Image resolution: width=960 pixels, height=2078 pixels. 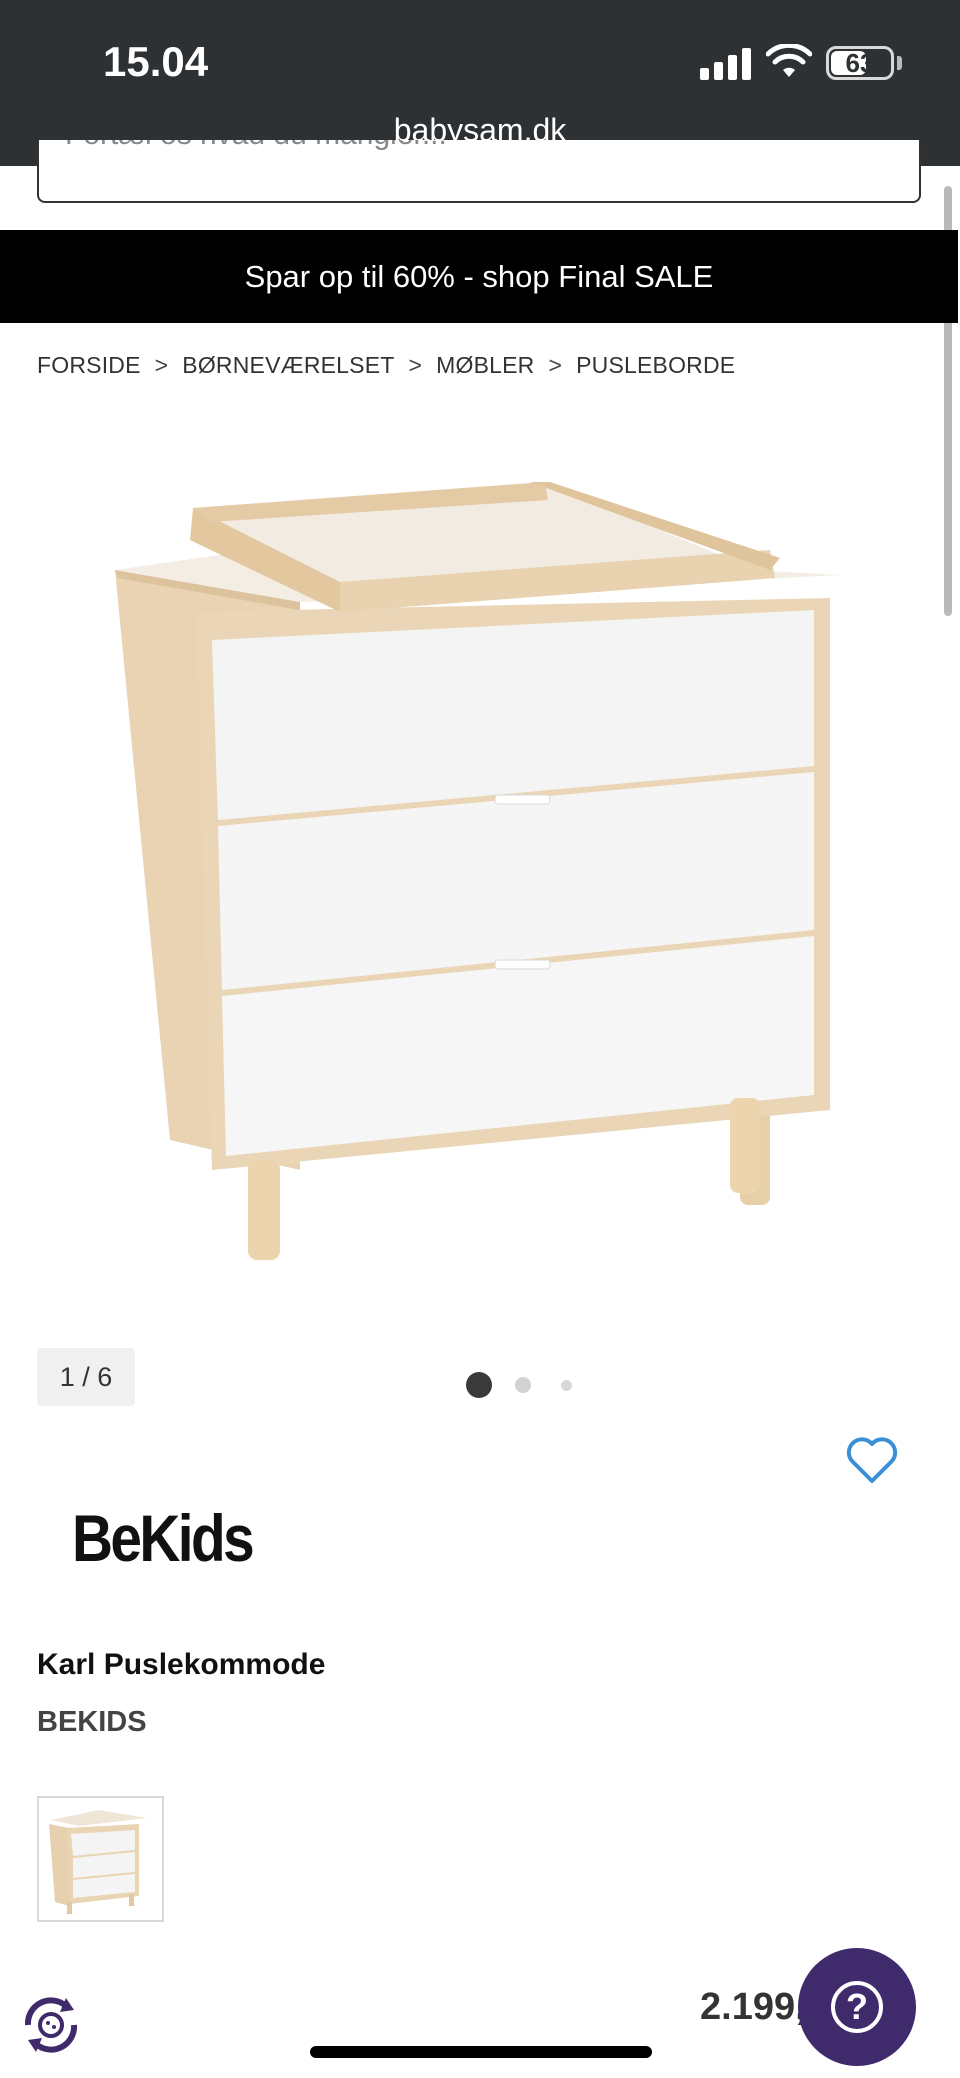 I want to click on gallery-counter: 1 / 6, so click(x=86, y=1377).